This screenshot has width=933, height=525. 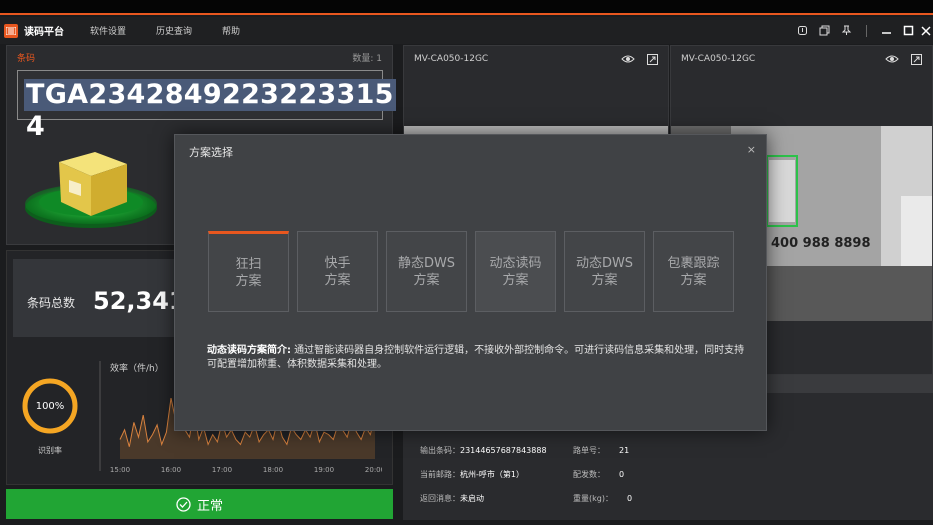 I want to click on dialog-close-button: ×, so click(x=751, y=149).